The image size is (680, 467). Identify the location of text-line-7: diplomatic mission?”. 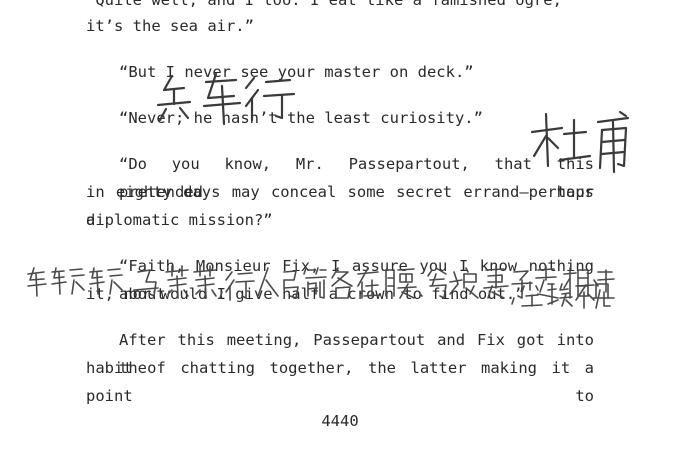
(179, 220).